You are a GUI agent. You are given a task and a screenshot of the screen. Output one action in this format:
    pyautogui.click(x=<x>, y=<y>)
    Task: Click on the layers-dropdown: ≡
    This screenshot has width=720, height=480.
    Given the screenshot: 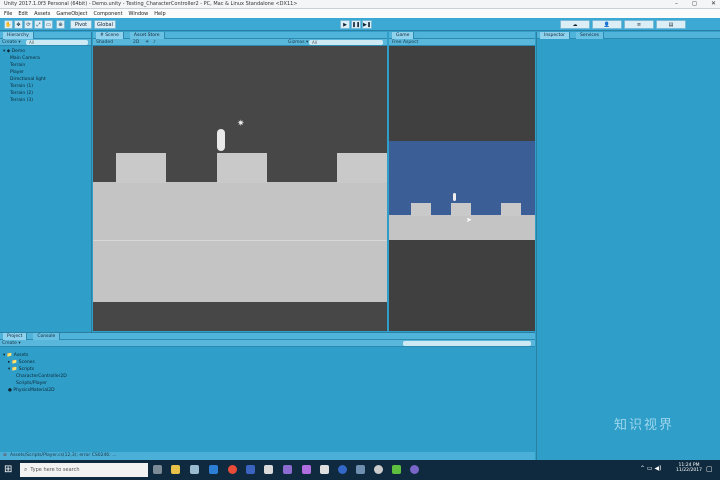 What is the action you would take?
    pyautogui.click(x=639, y=24)
    